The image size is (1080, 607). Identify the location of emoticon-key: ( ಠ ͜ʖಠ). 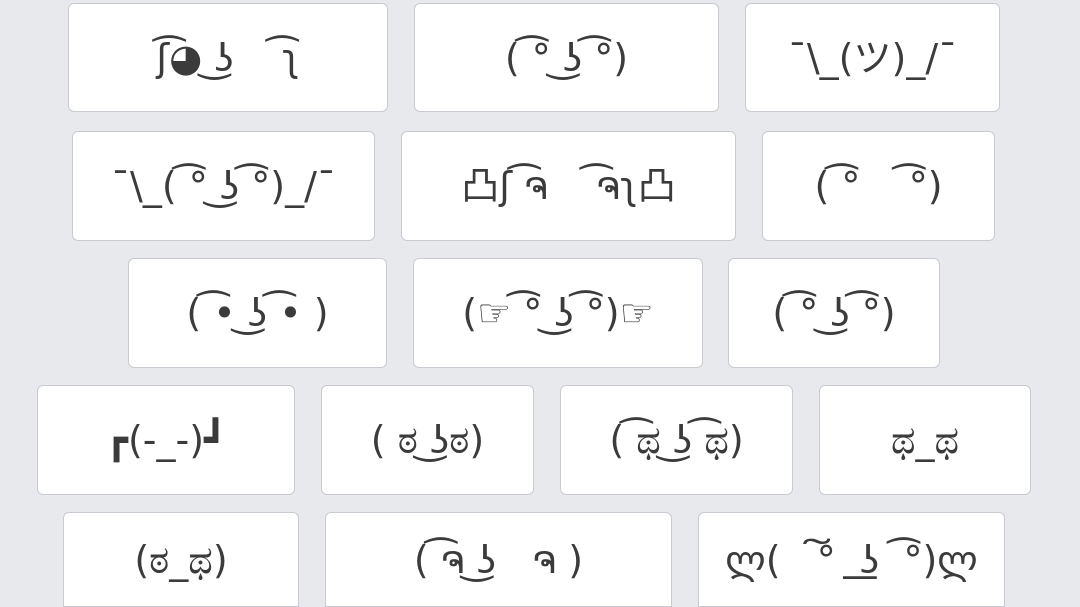
(427, 440).